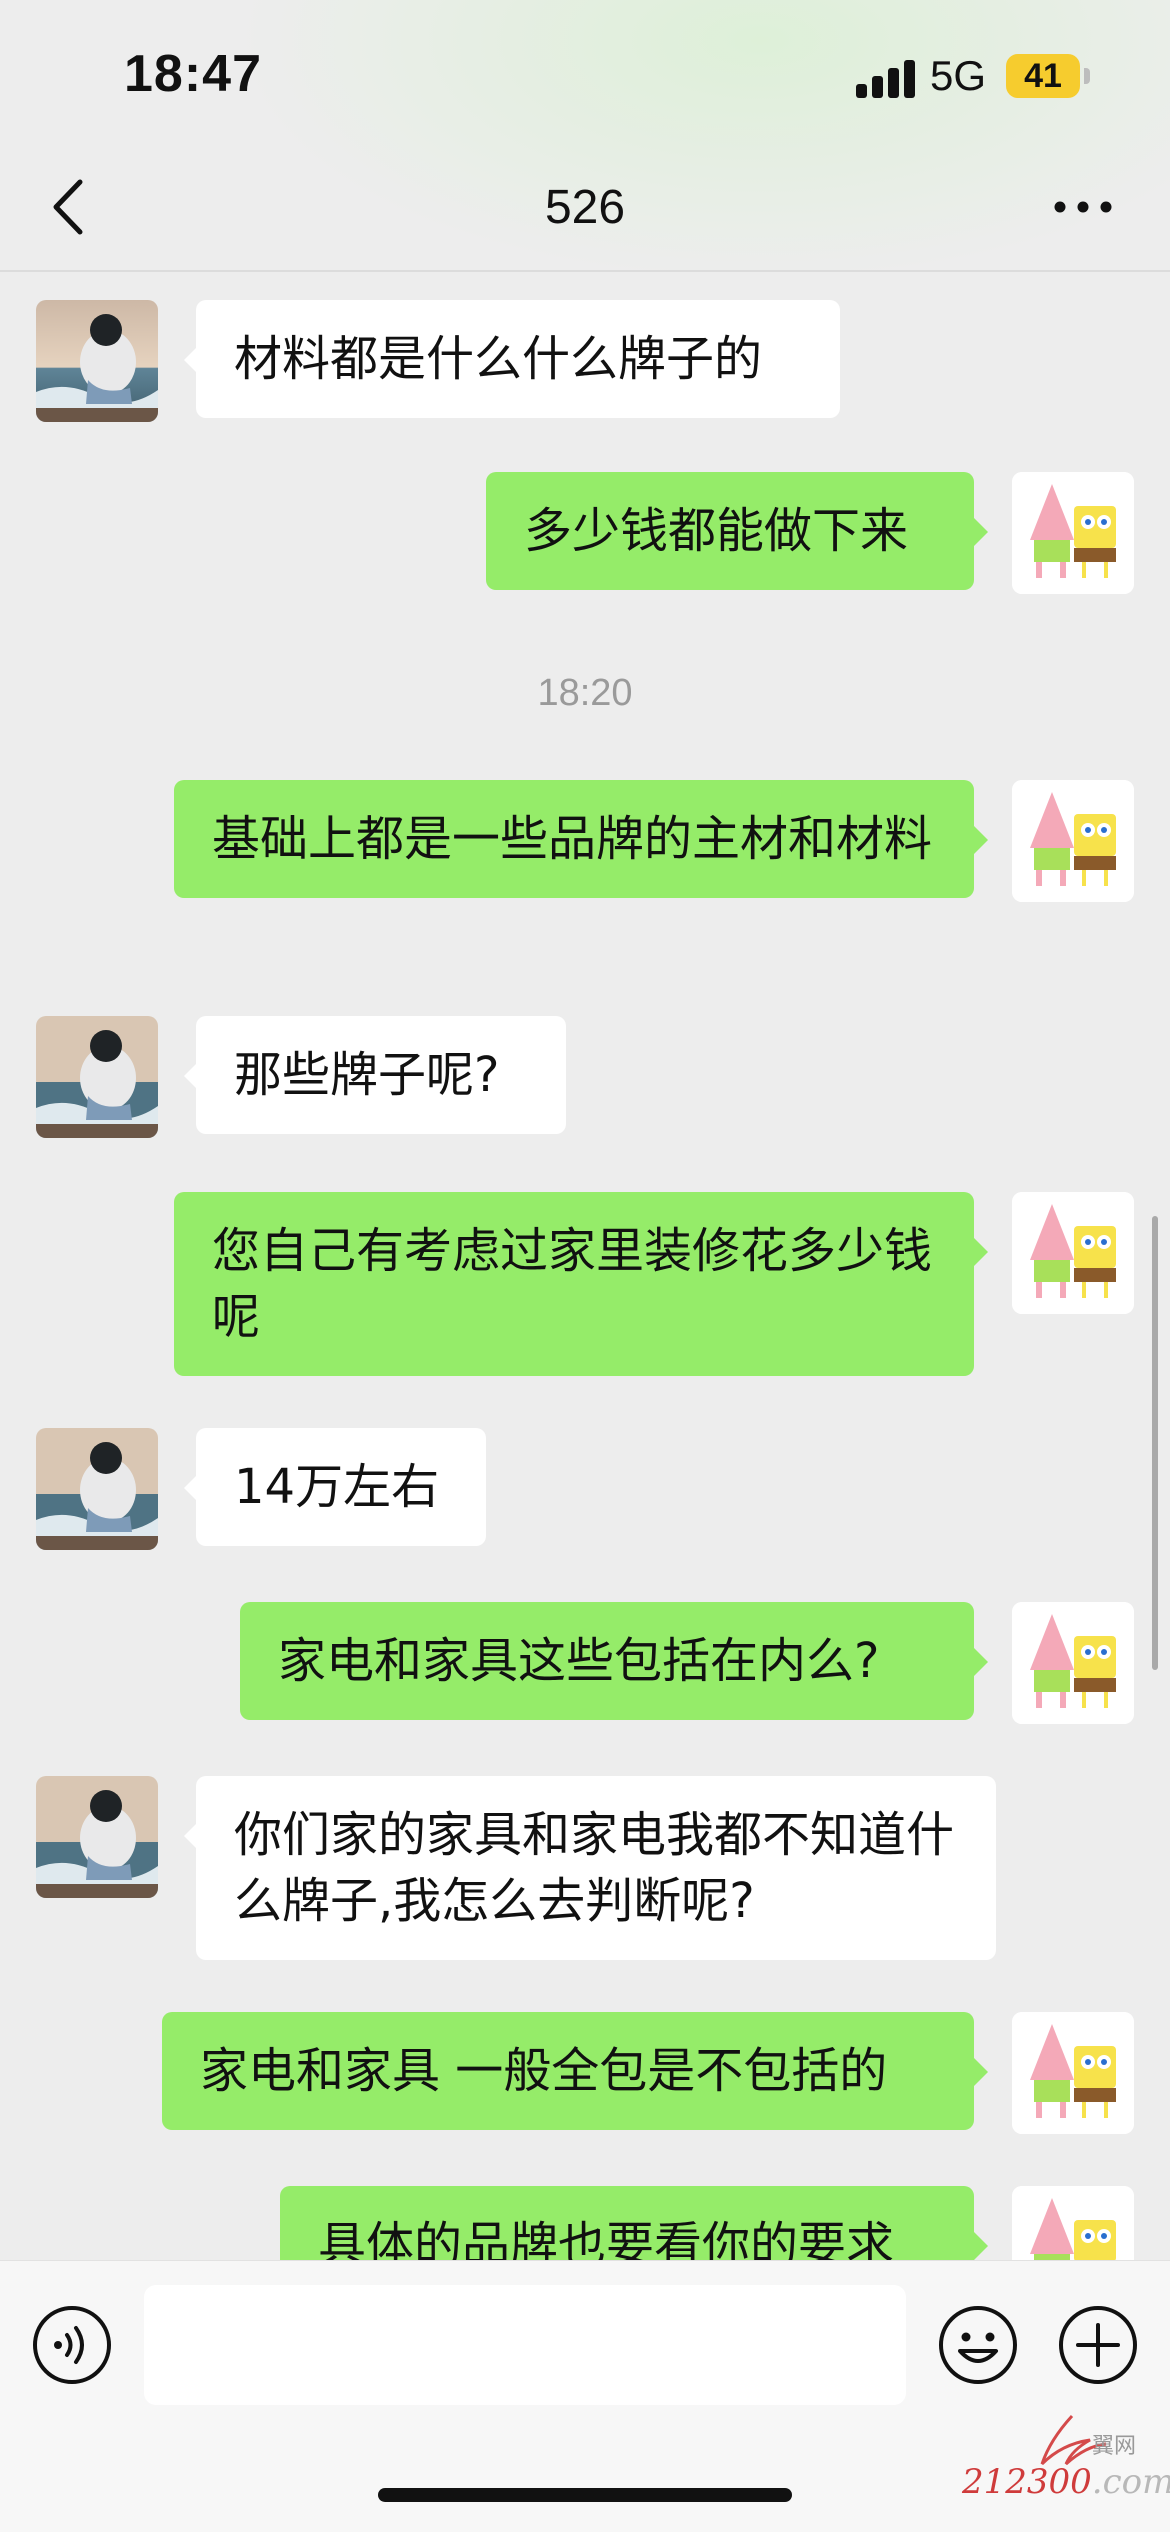 This screenshot has height=2532, width=1170. What do you see at coordinates (72, 2345) in the screenshot?
I see `voice-input-icon` at bounding box center [72, 2345].